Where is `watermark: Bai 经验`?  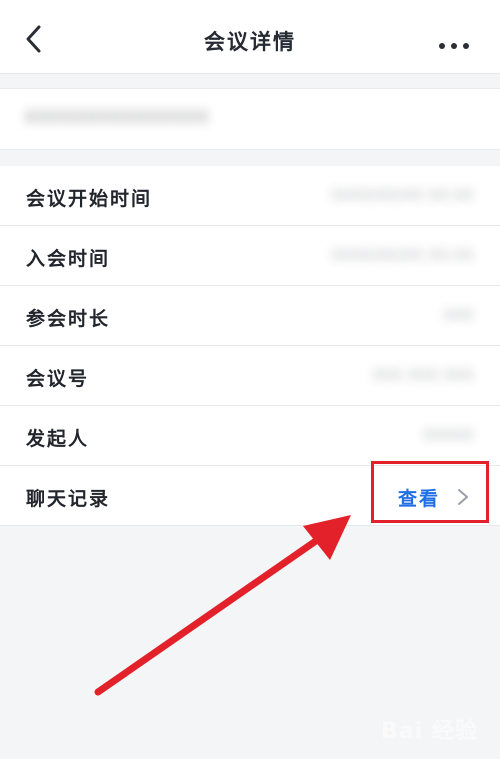 watermark: Bai 经验 is located at coordinates (429, 731).